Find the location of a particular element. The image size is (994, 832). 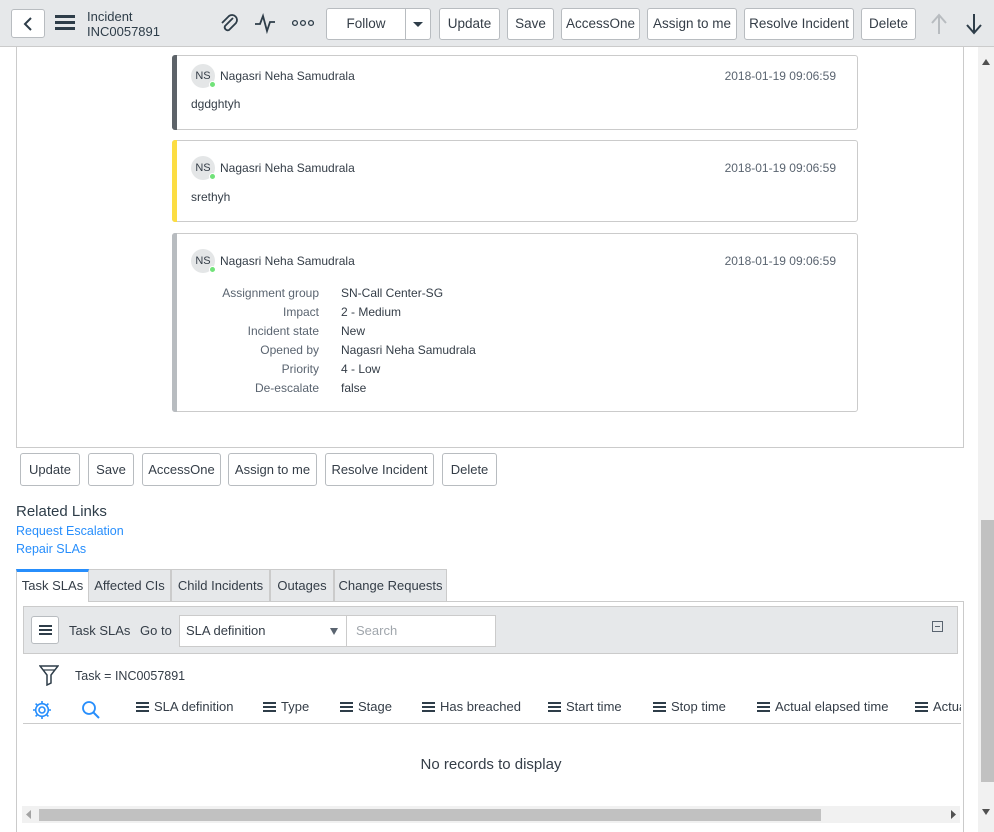

record-number: INC0057891 is located at coordinates (123, 31).